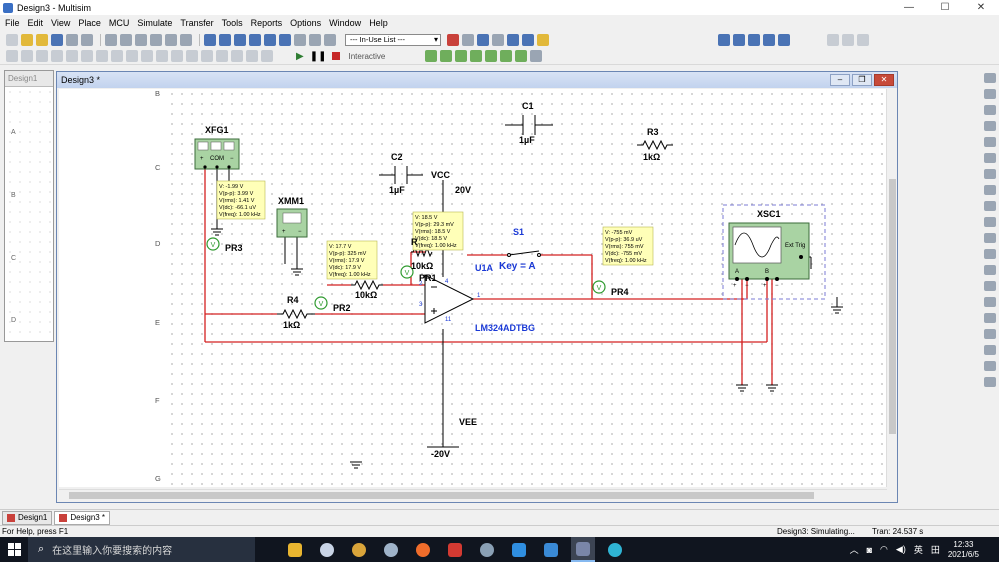  Describe the element at coordinates (285, 39) in the screenshot. I see `component-wizard-icon` at that location.